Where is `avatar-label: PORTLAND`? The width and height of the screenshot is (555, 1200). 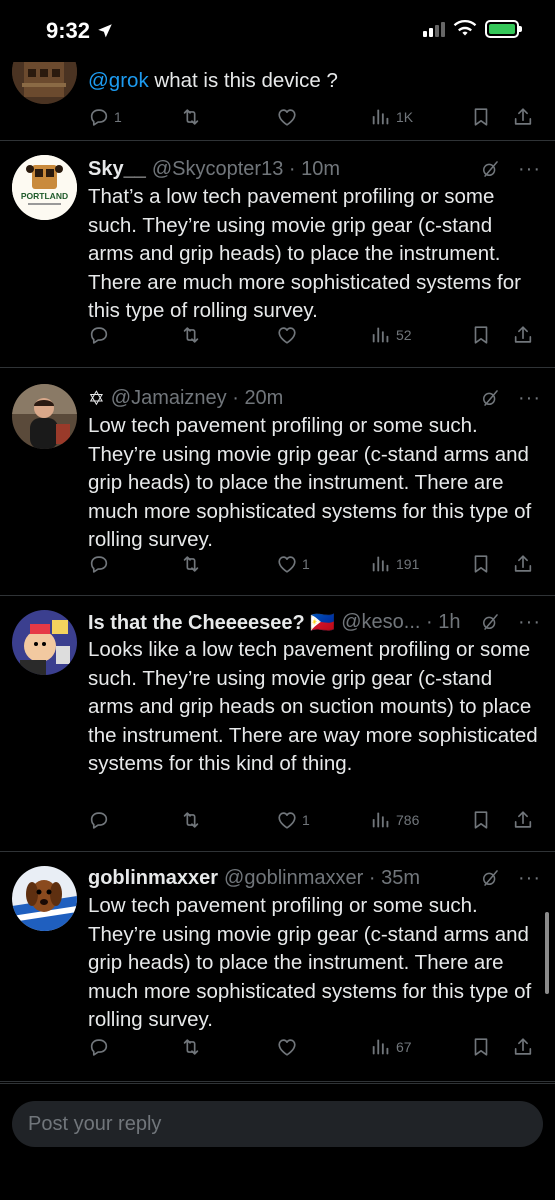
avatar-label: PORTLAND is located at coordinates (44, 196).